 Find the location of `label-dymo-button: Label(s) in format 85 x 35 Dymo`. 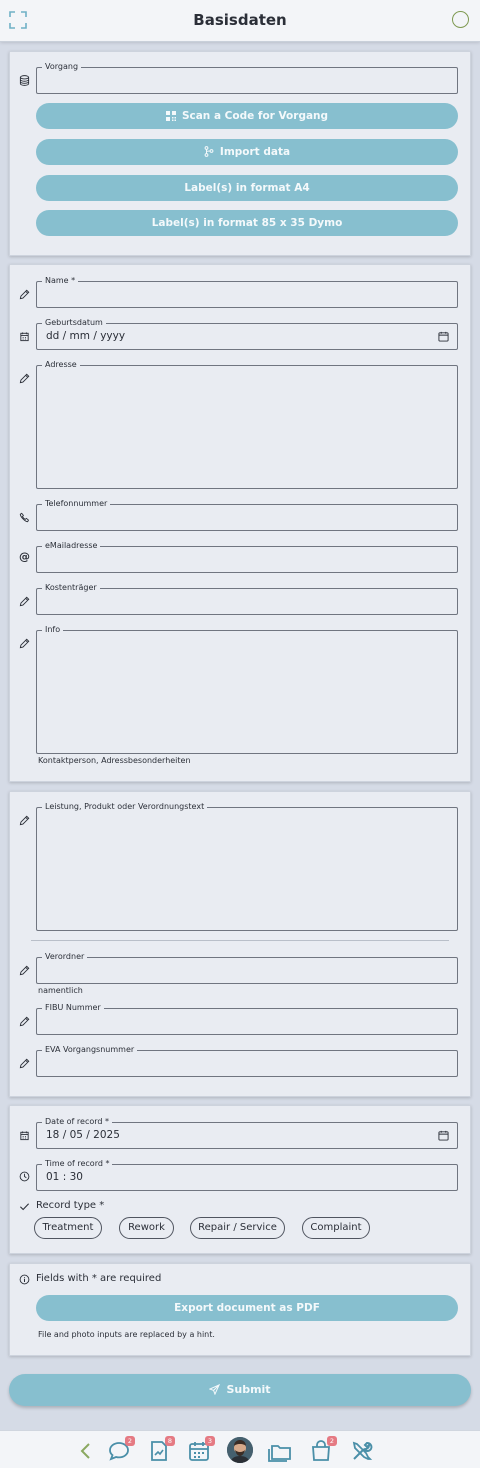

label-dymo-button: Label(s) in format 85 x 35 Dymo is located at coordinates (247, 223).